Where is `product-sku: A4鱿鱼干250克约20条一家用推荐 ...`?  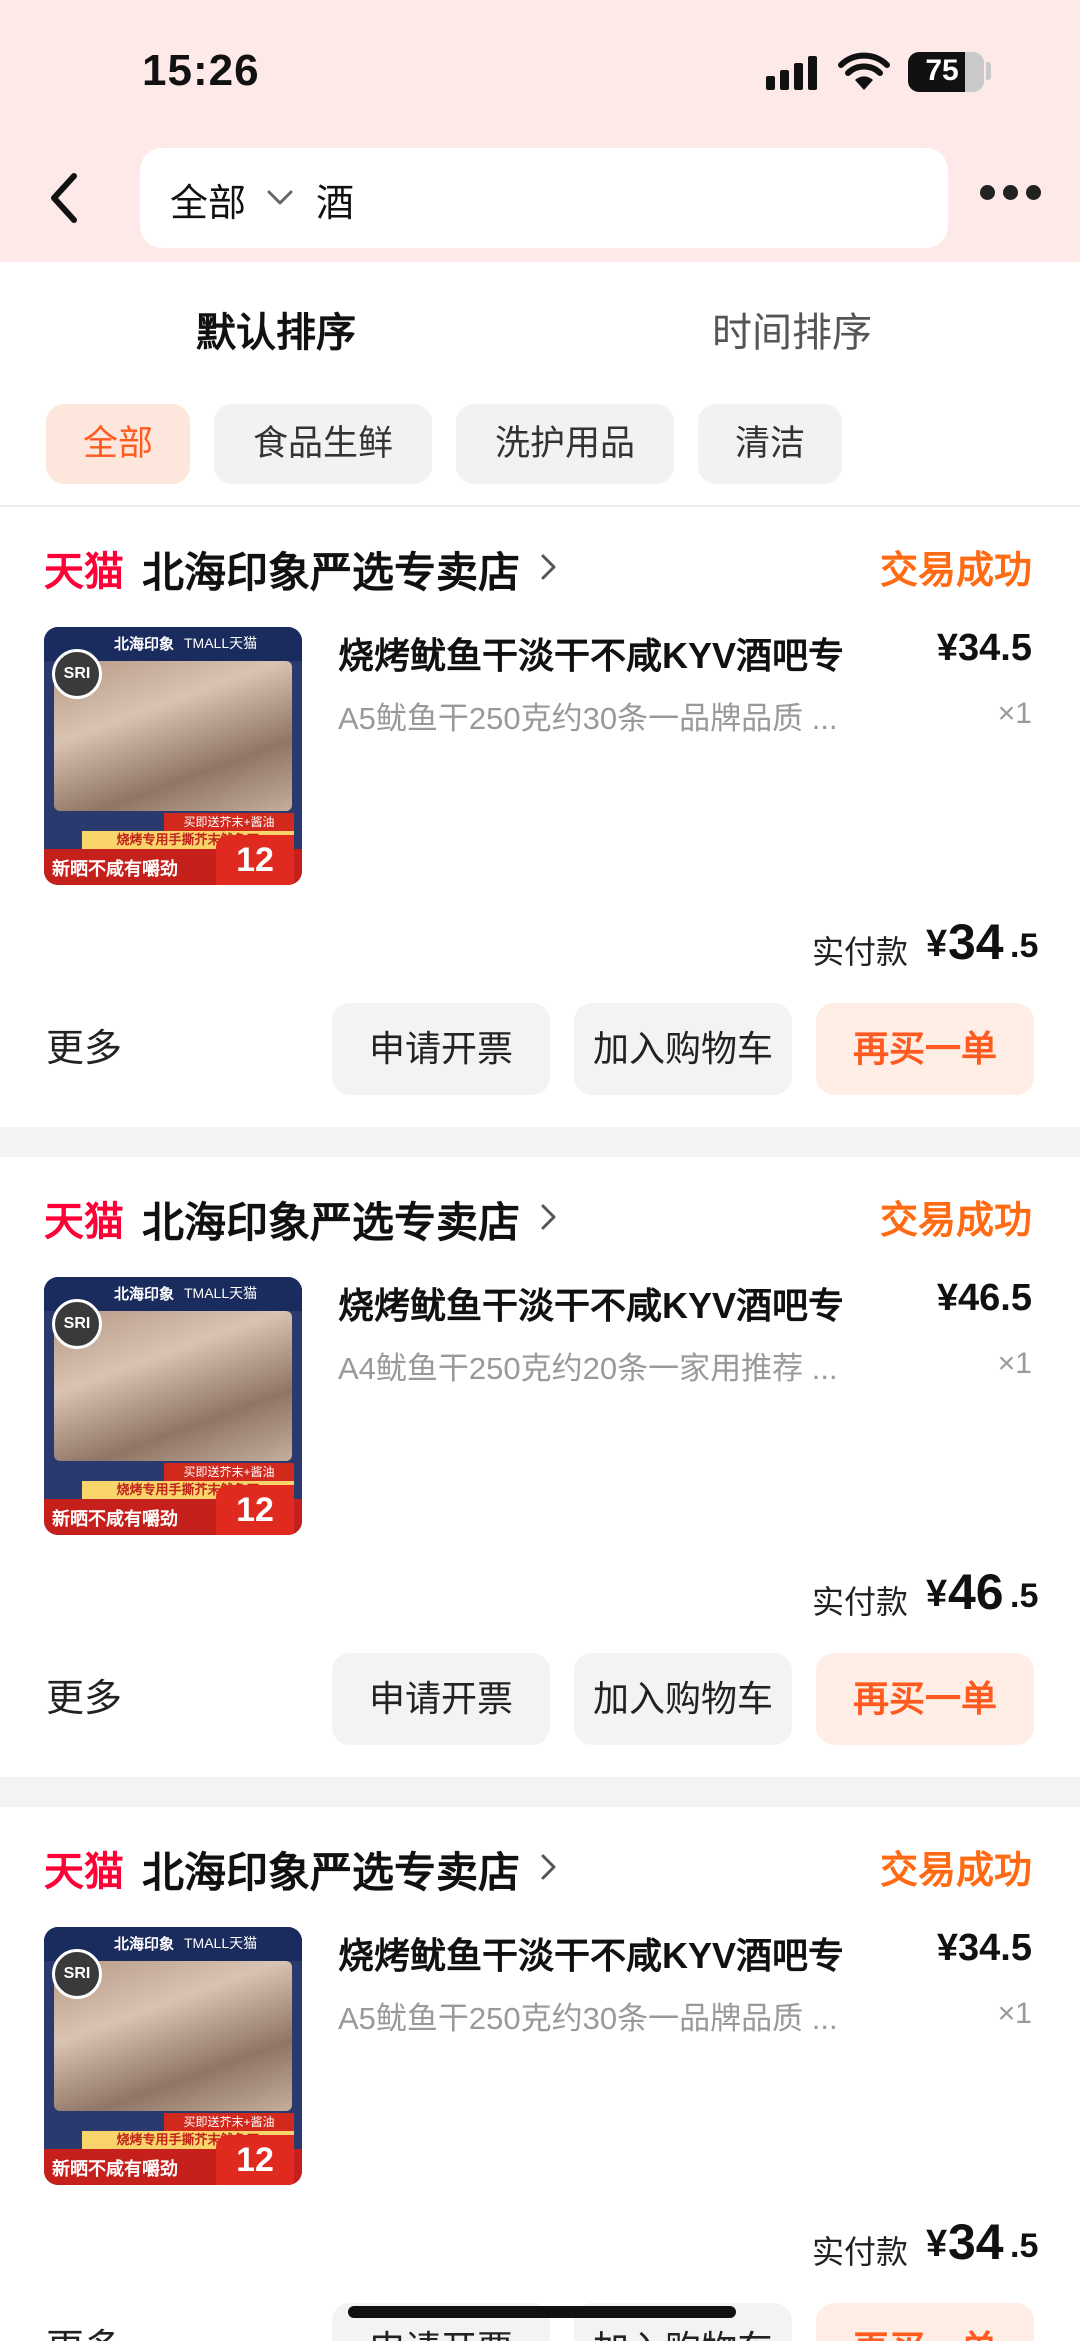 product-sku: A4鱿鱼干250克约20条一家用推荐 ... is located at coordinates (588, 1368).